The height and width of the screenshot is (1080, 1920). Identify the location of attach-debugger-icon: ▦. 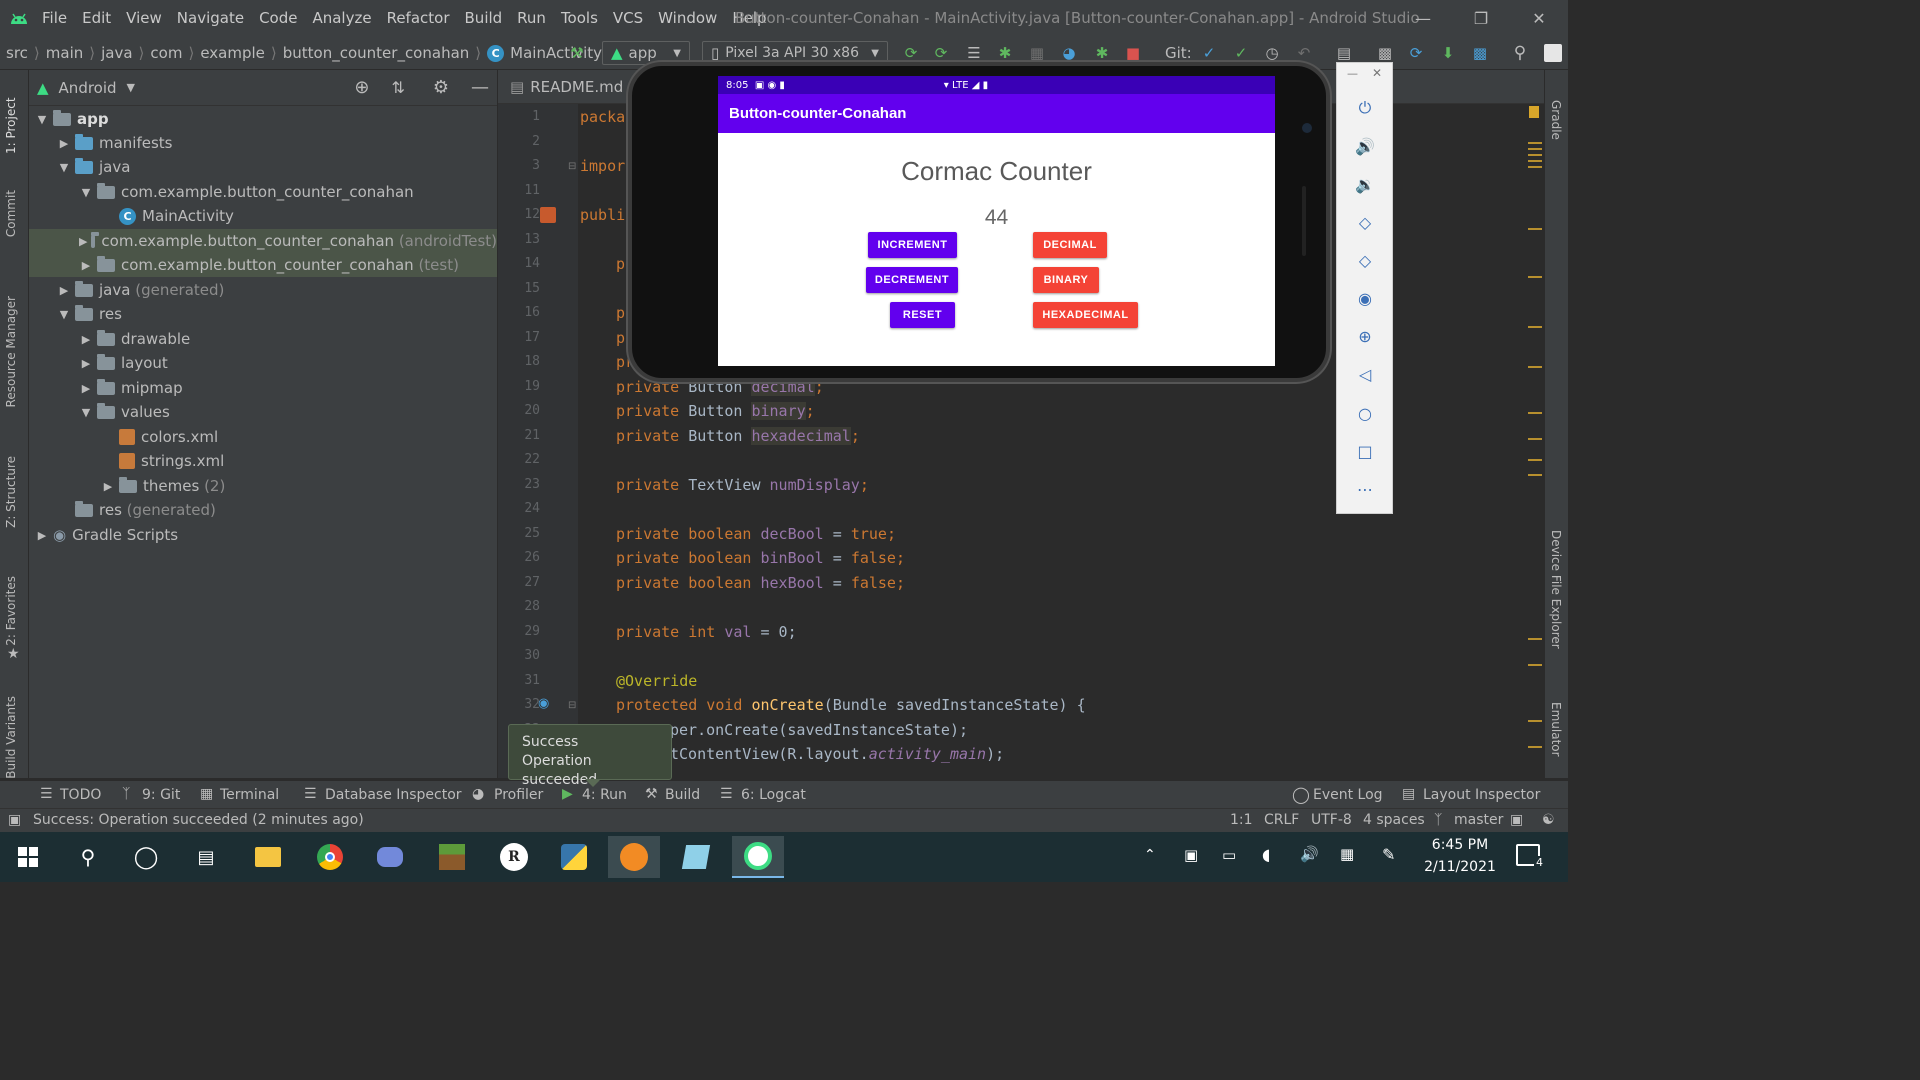
(1037, 53).